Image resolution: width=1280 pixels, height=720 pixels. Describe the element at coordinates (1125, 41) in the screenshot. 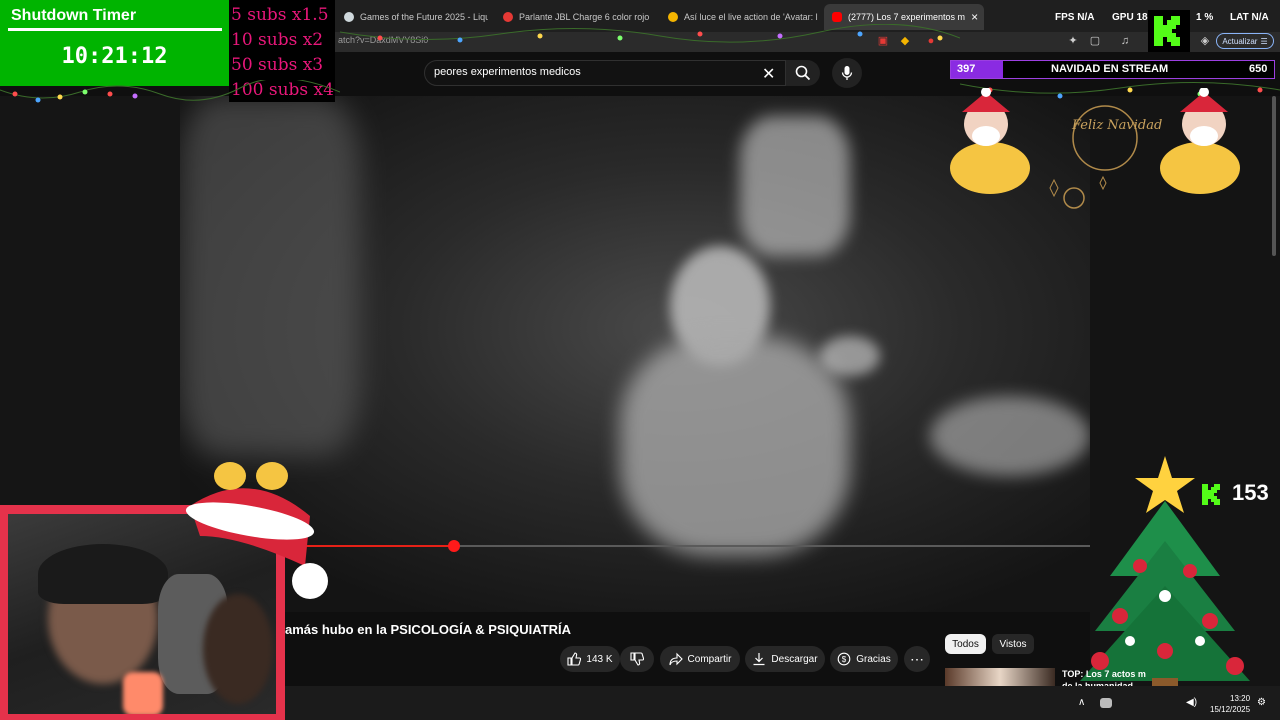

I see `media-icon: ♫` at that location.